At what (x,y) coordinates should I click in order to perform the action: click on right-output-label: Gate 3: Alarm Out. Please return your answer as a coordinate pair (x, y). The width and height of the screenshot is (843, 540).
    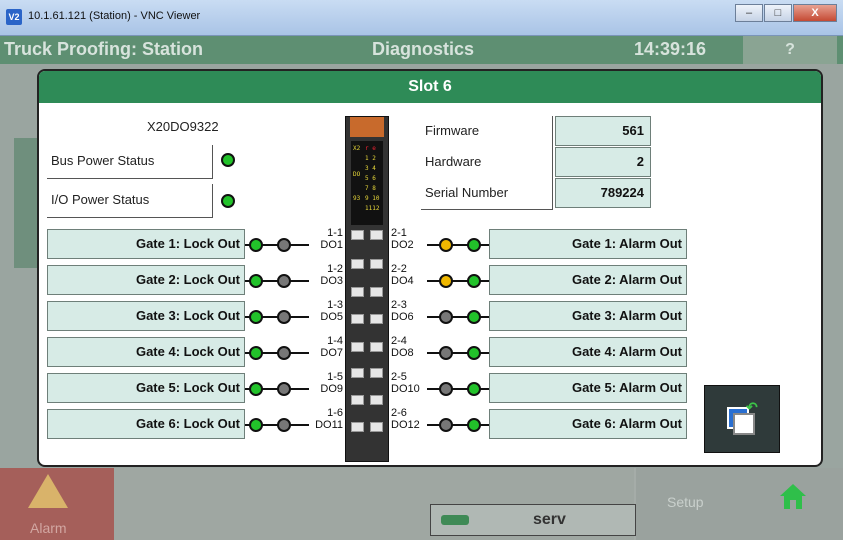
    Looking at the image, I should click on (588, 316).